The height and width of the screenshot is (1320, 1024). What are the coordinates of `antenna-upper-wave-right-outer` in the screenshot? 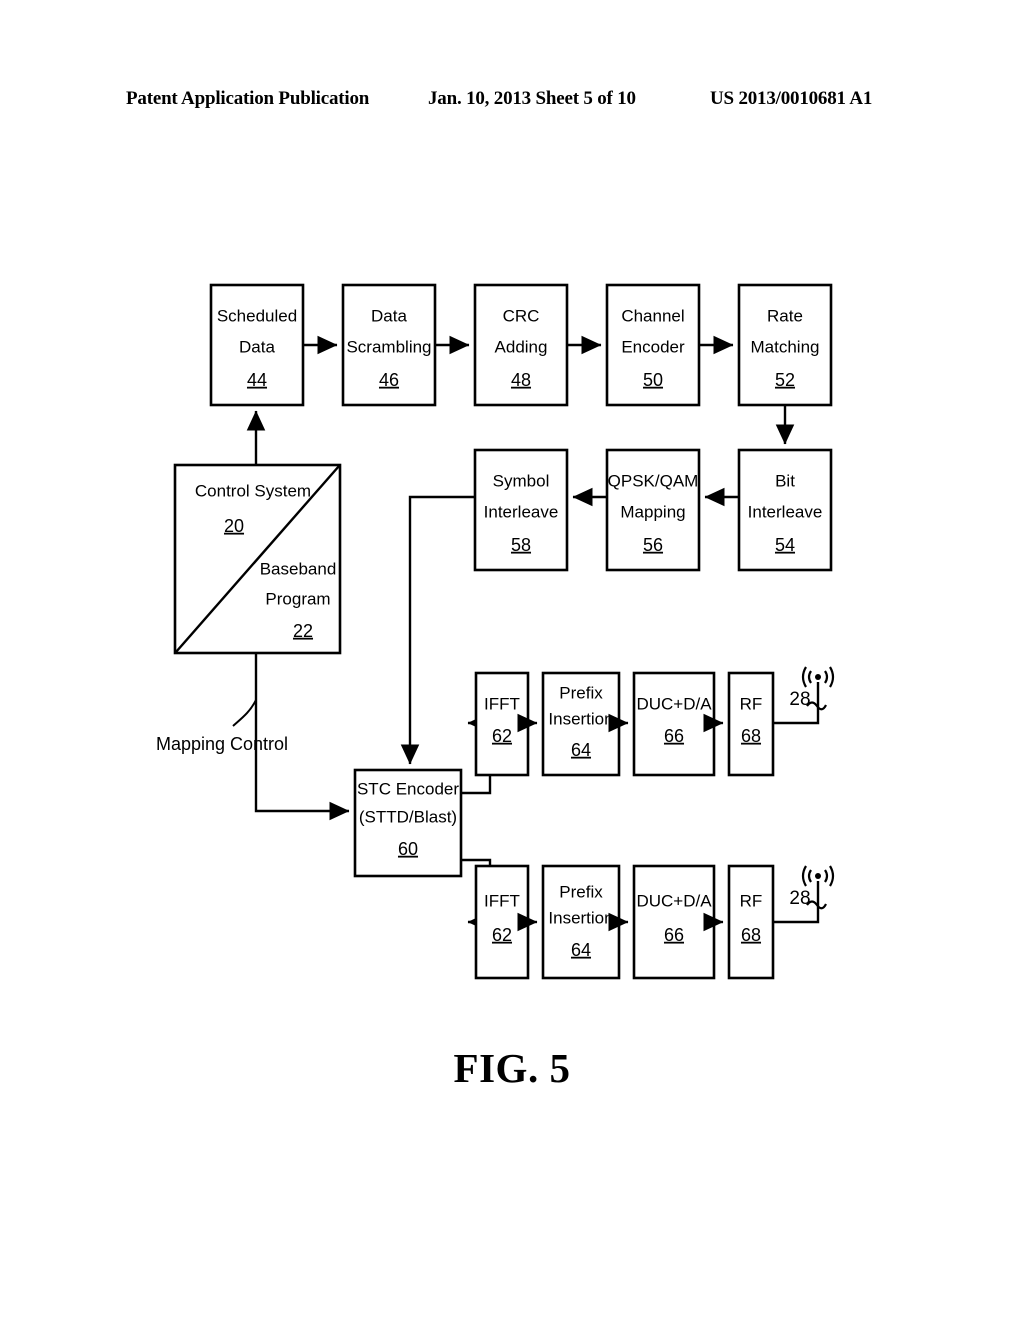 It's located at (832, 677).